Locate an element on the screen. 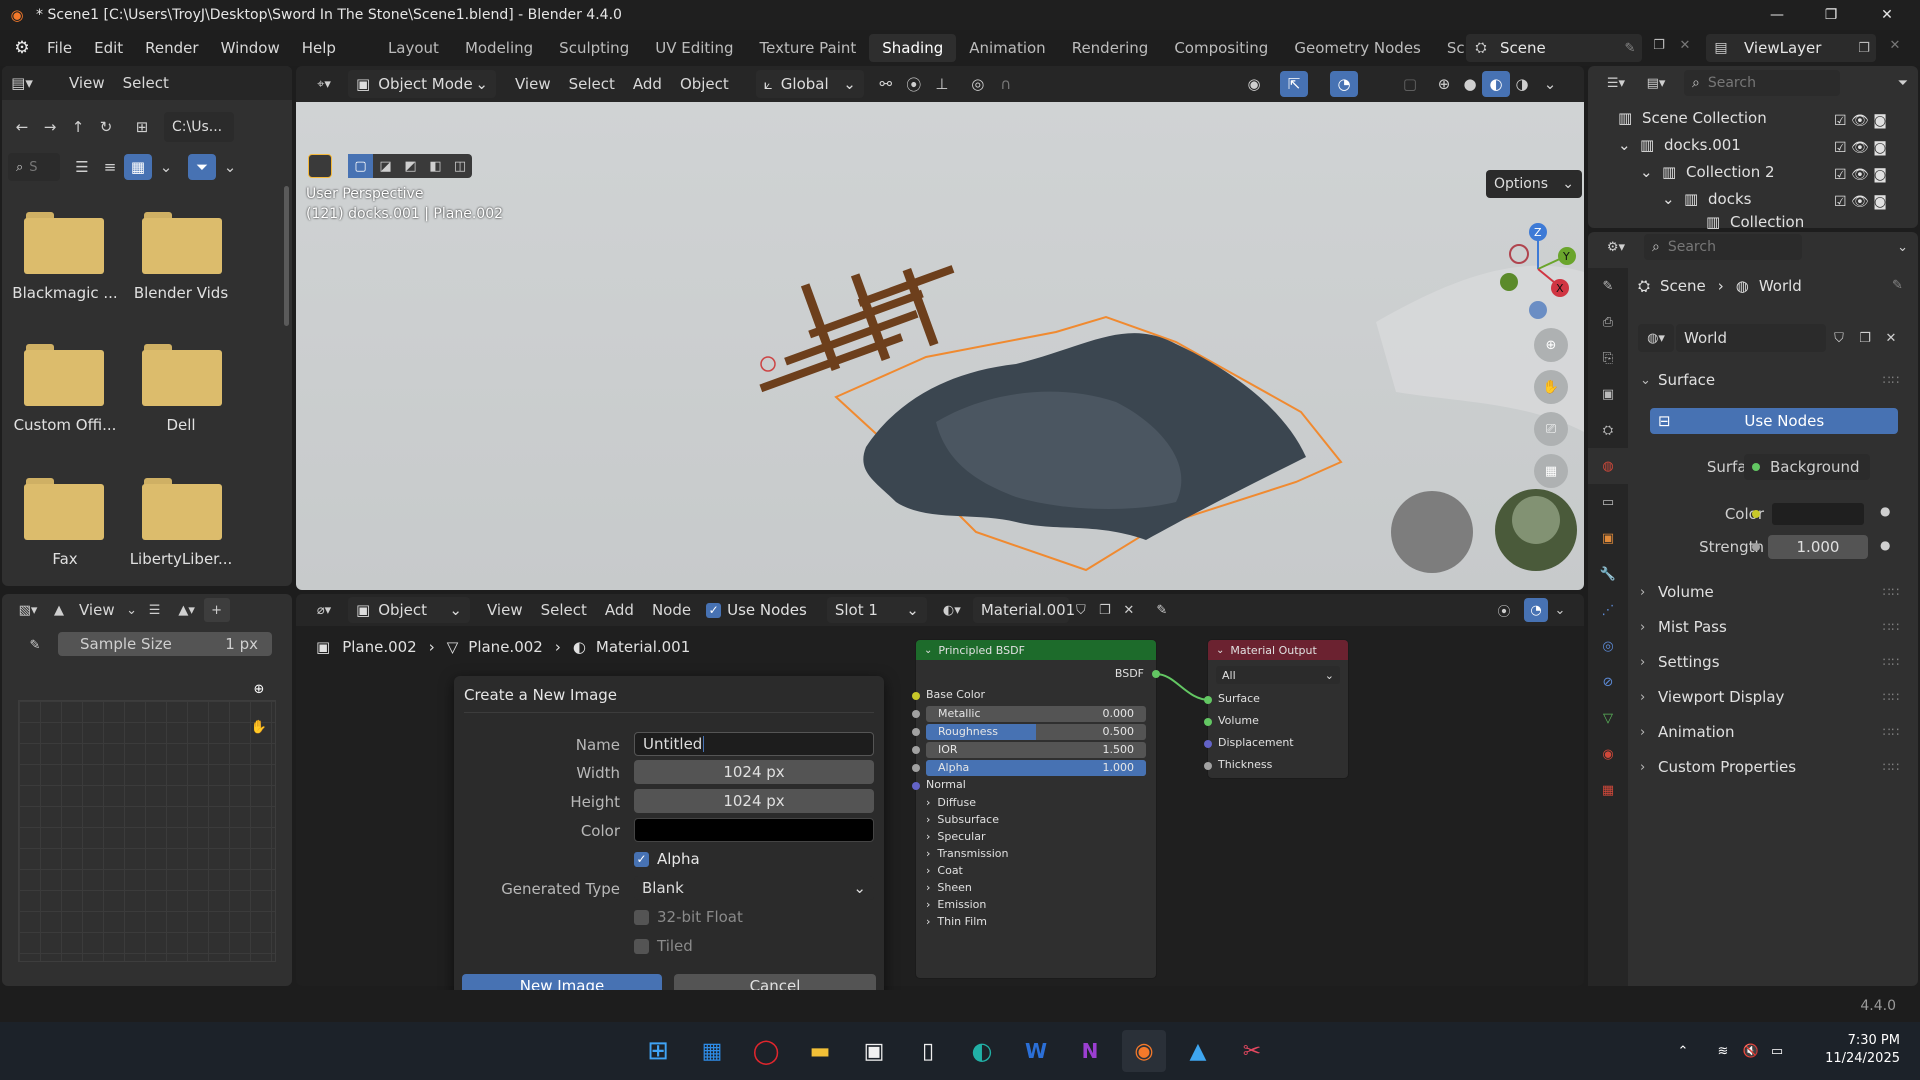 The height and width of the screenshot is (1080, 1920). orientation-dropdown: ⟀ Global ⌄ is located at coordinates (809, 84).